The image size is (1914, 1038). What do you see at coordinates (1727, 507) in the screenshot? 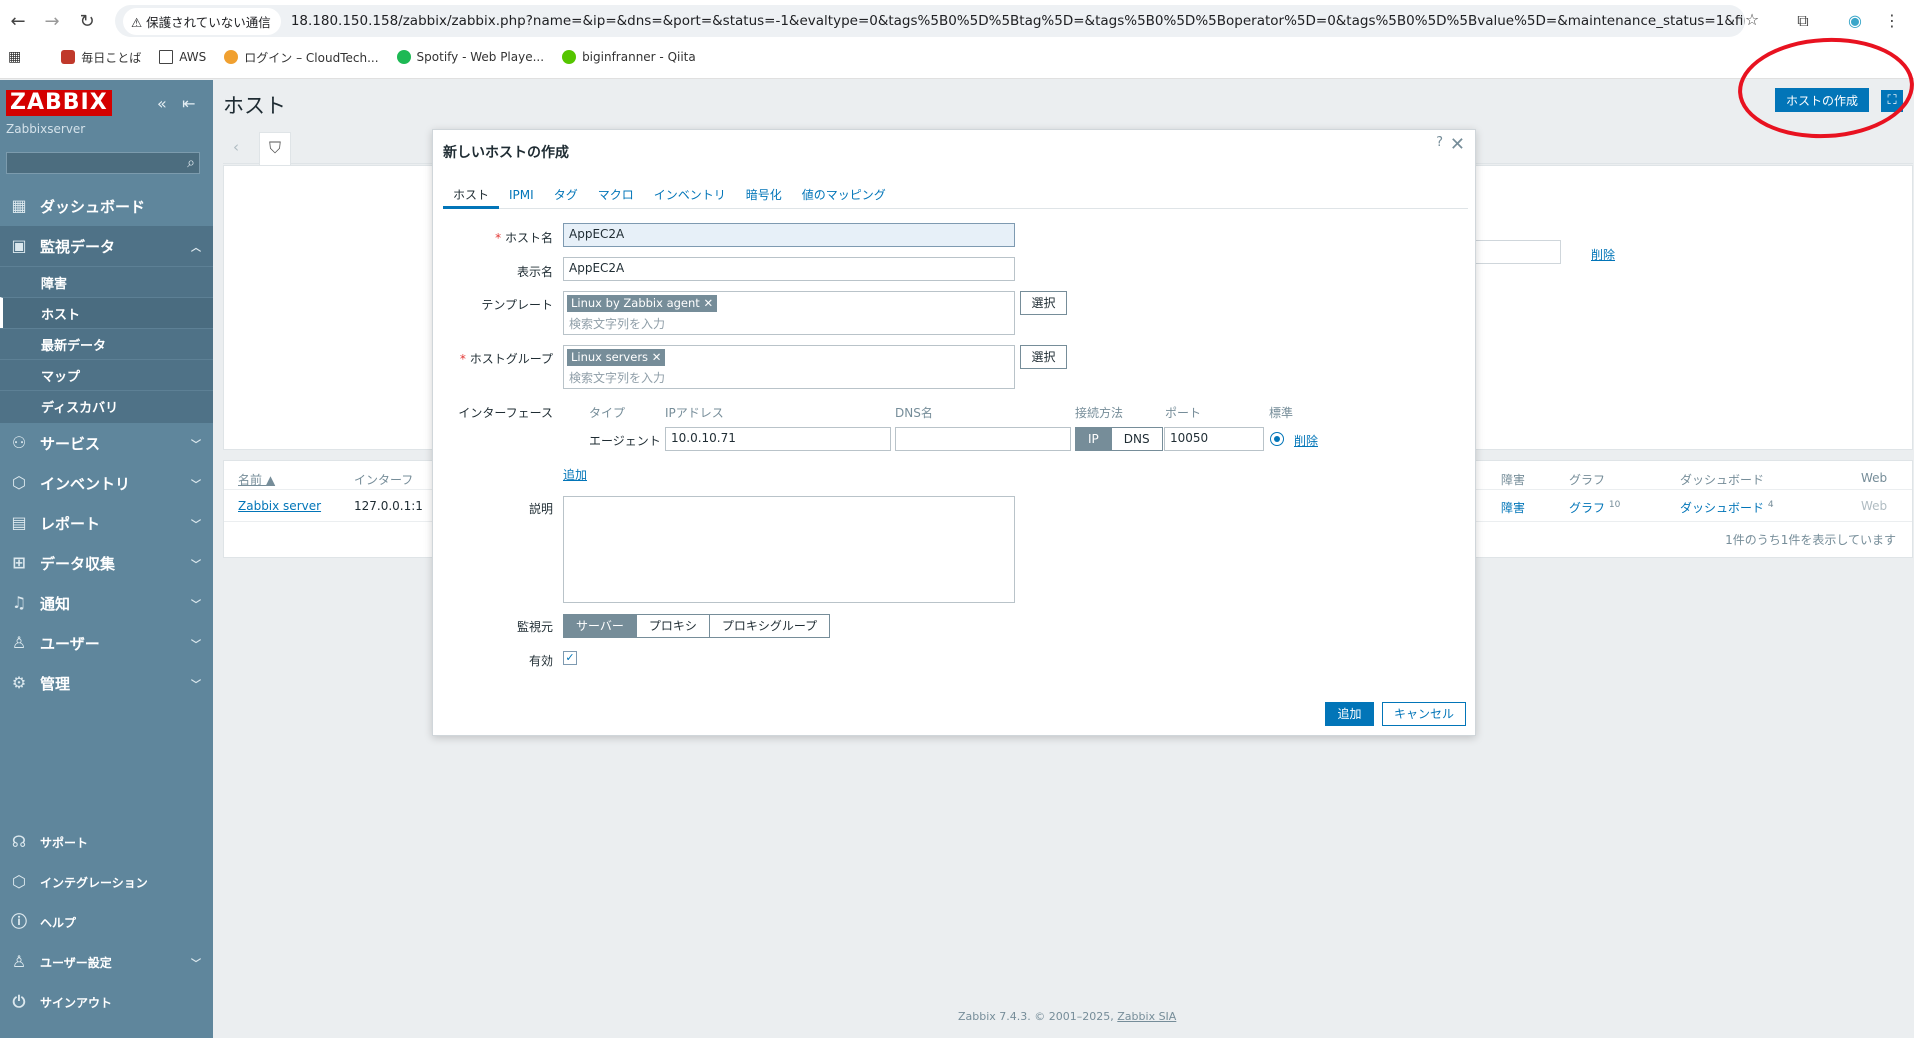
I see `host-dashboards-link: ダッシュボード 4` at bounding box center [1727, 507].